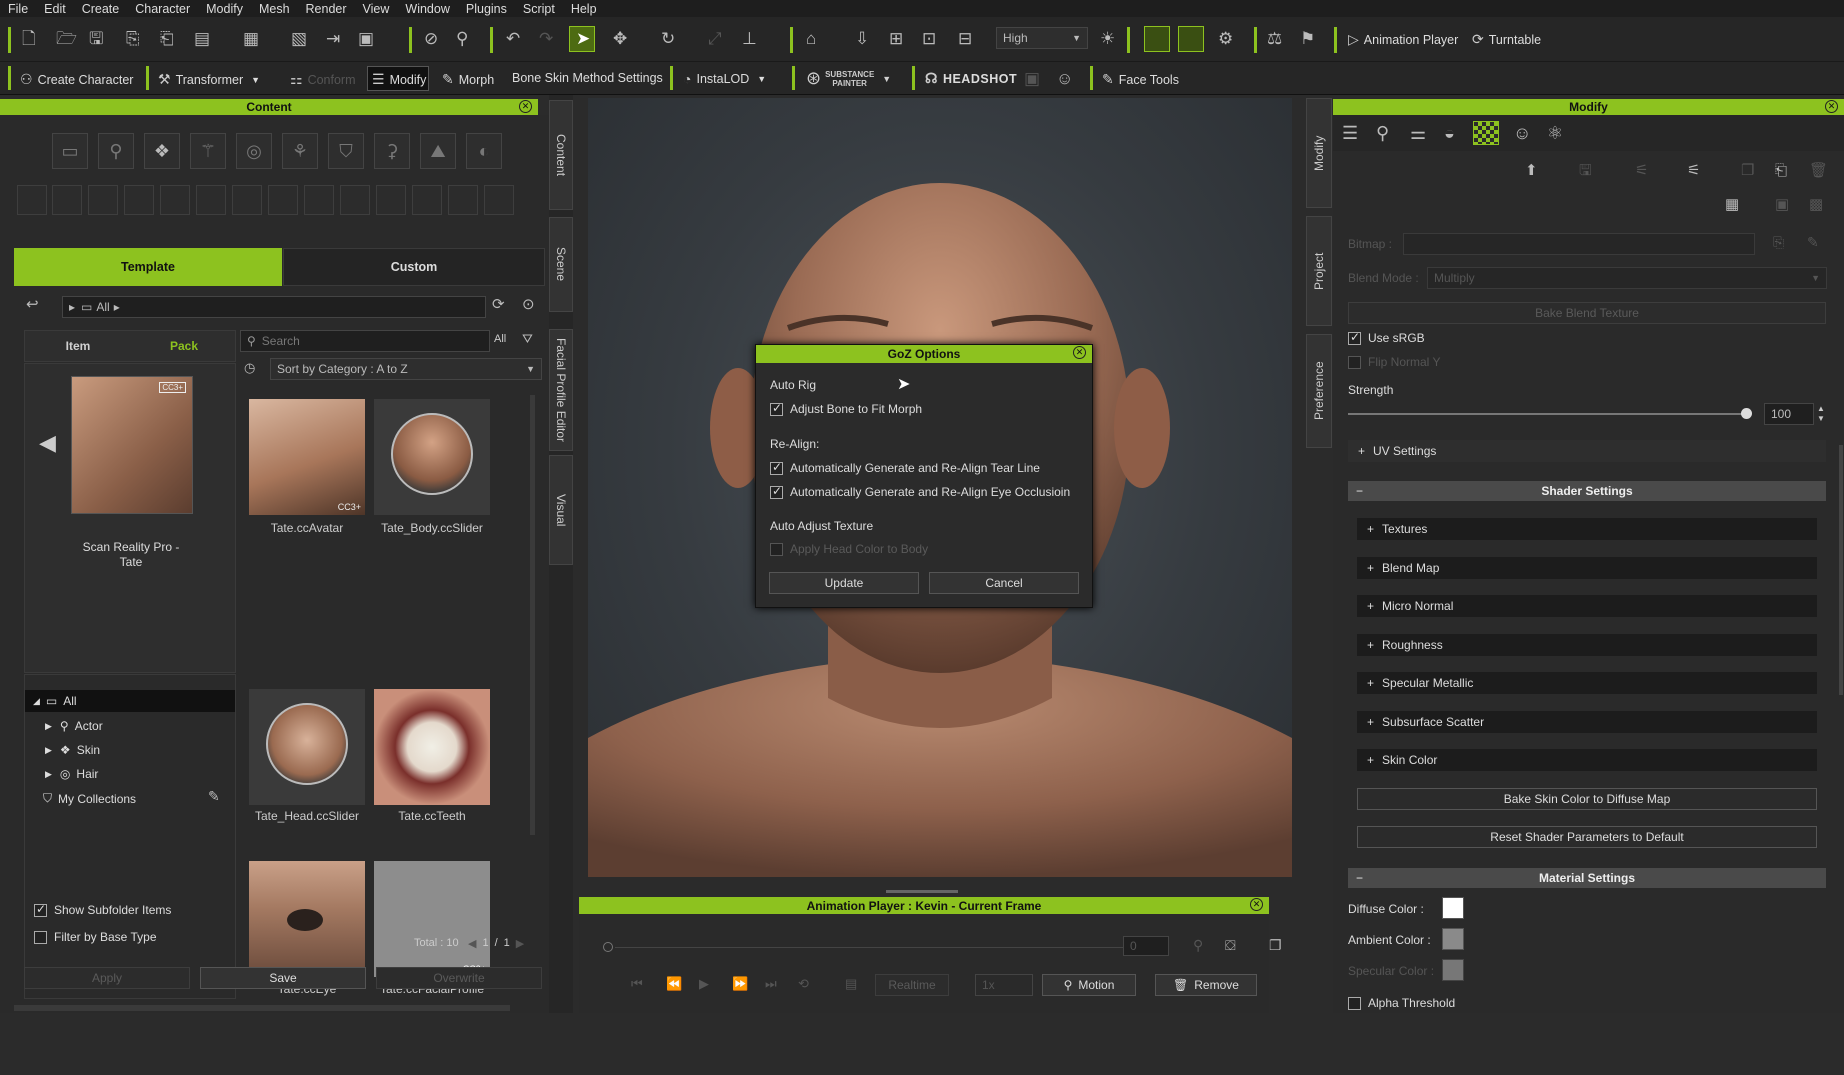  I want to click on head-tab-icon: ☺, so click(1522, 133).